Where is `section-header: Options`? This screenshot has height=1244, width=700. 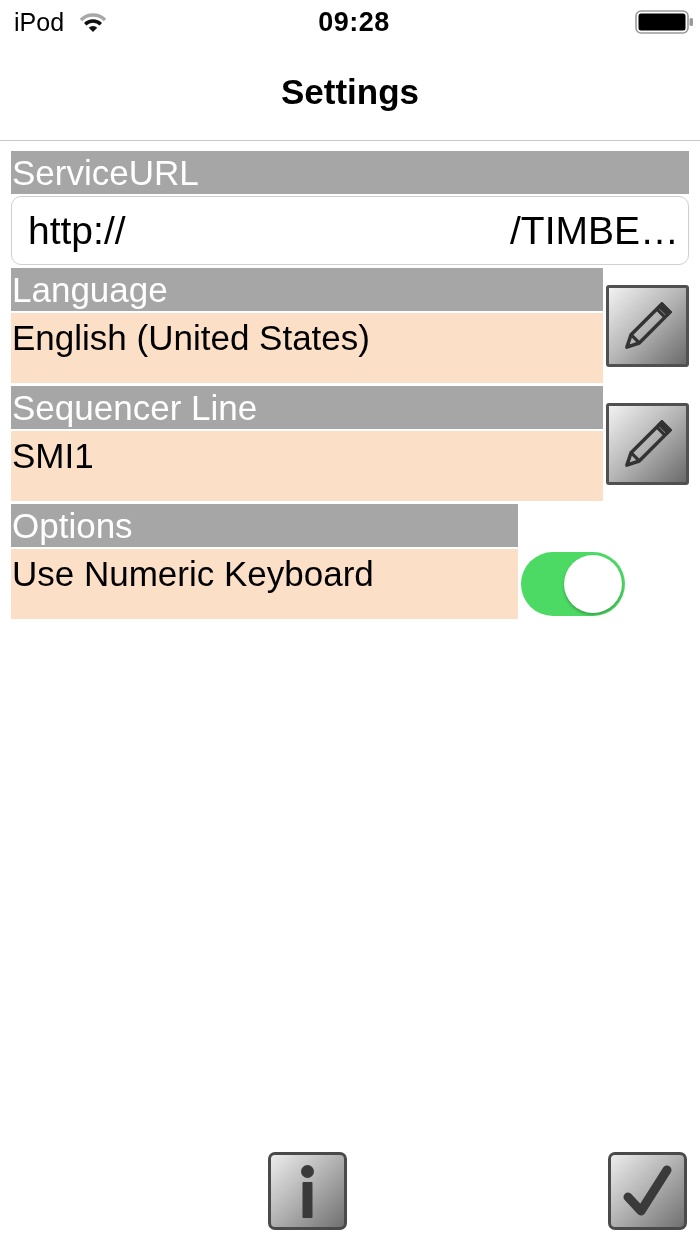
section-header: Options is located at coordinates (264, 525).